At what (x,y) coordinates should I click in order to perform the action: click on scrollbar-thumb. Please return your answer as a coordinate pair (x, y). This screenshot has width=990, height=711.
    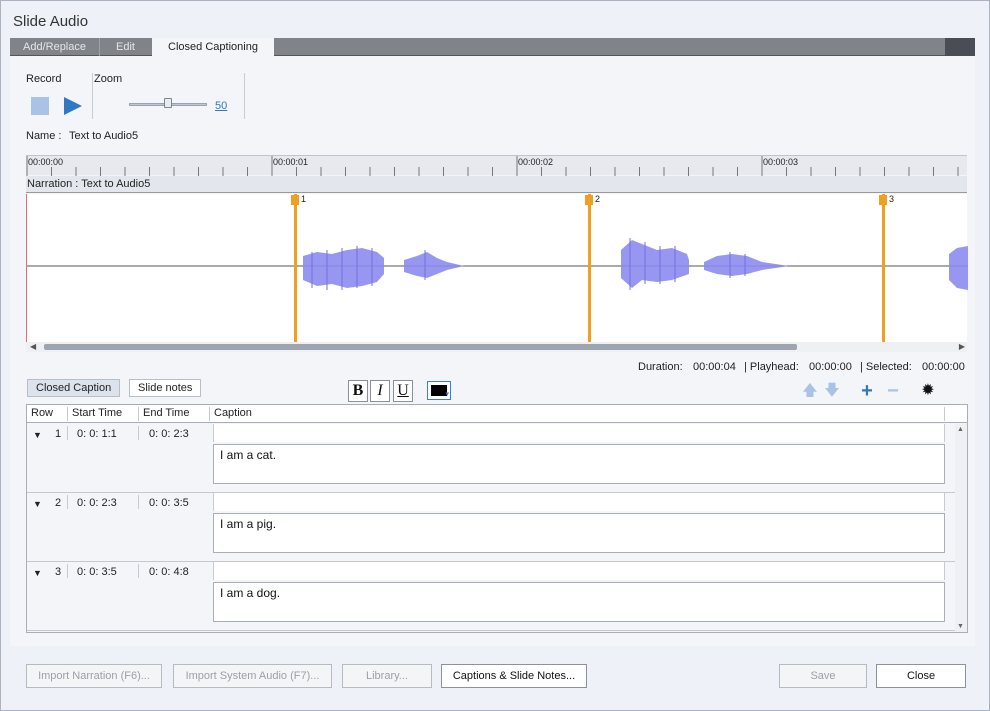
    Looking at the image, I should click on (420, 347).